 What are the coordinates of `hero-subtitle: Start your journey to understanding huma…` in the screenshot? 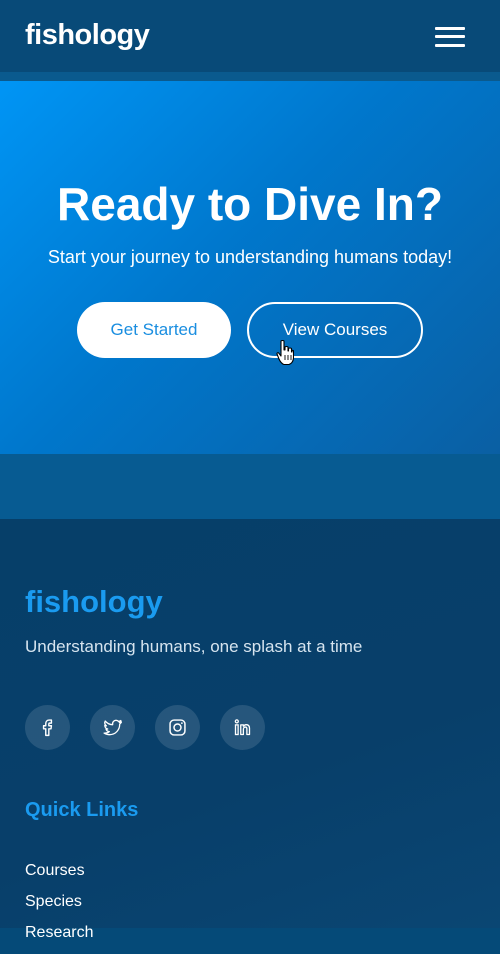 It's located at (250, 257).